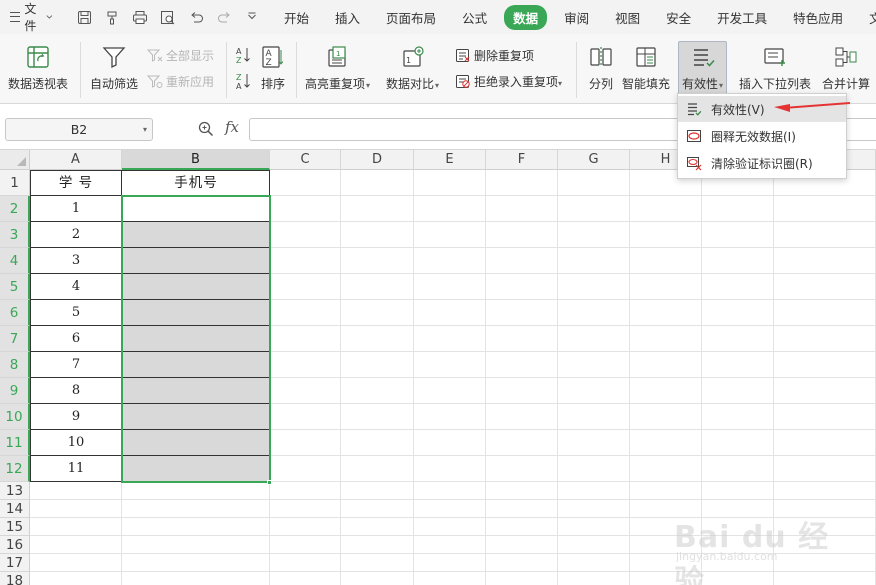 The width and height of the screenshot is (876, 585). Describe the element at coordinates (76, 339) in the screenshot. I see `cell-student-id: 6` at that location.